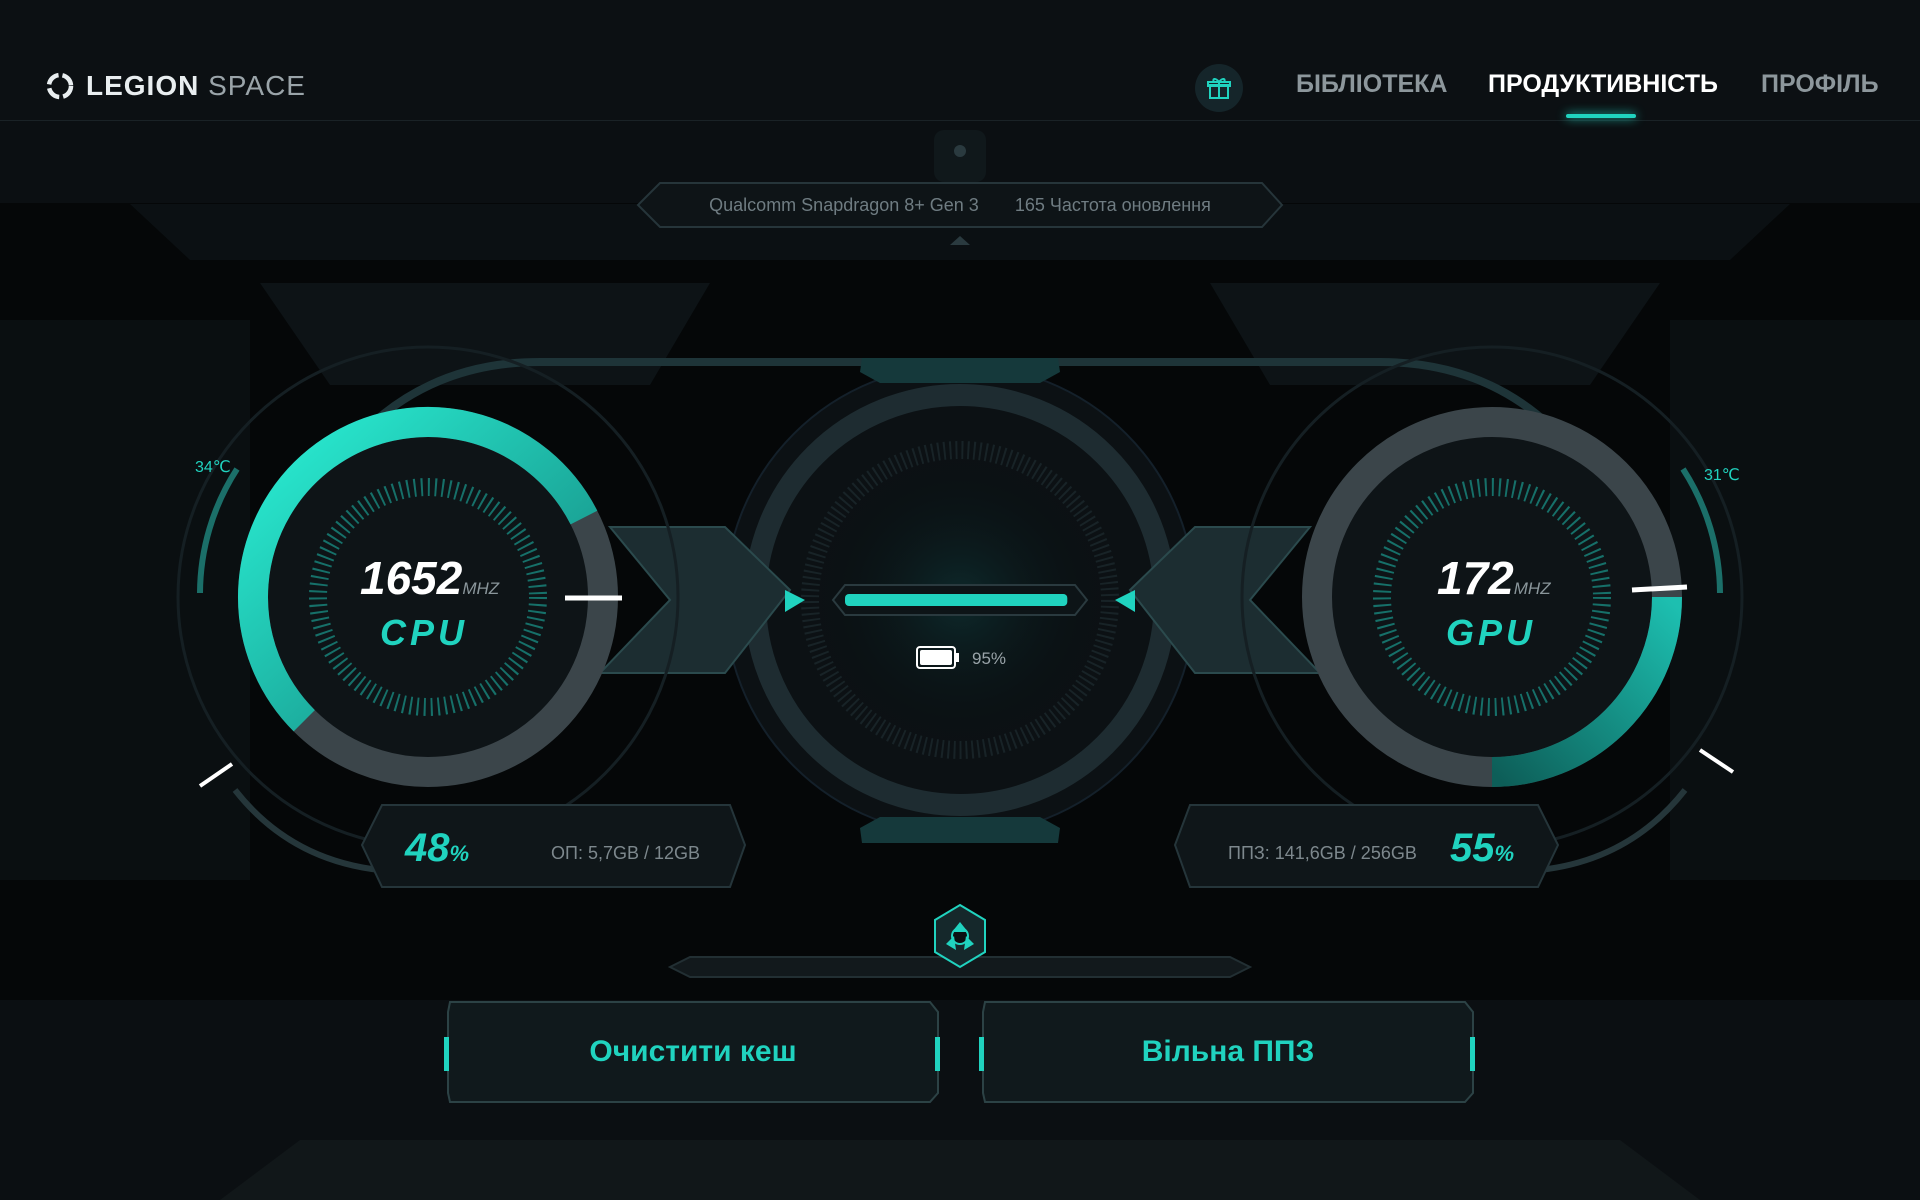 The image size is (1920, 1200). Describe the element at coordinates (1228, 1052) in the screenshot. I see `free-storage-button: Вільна ППЗ` at that location.